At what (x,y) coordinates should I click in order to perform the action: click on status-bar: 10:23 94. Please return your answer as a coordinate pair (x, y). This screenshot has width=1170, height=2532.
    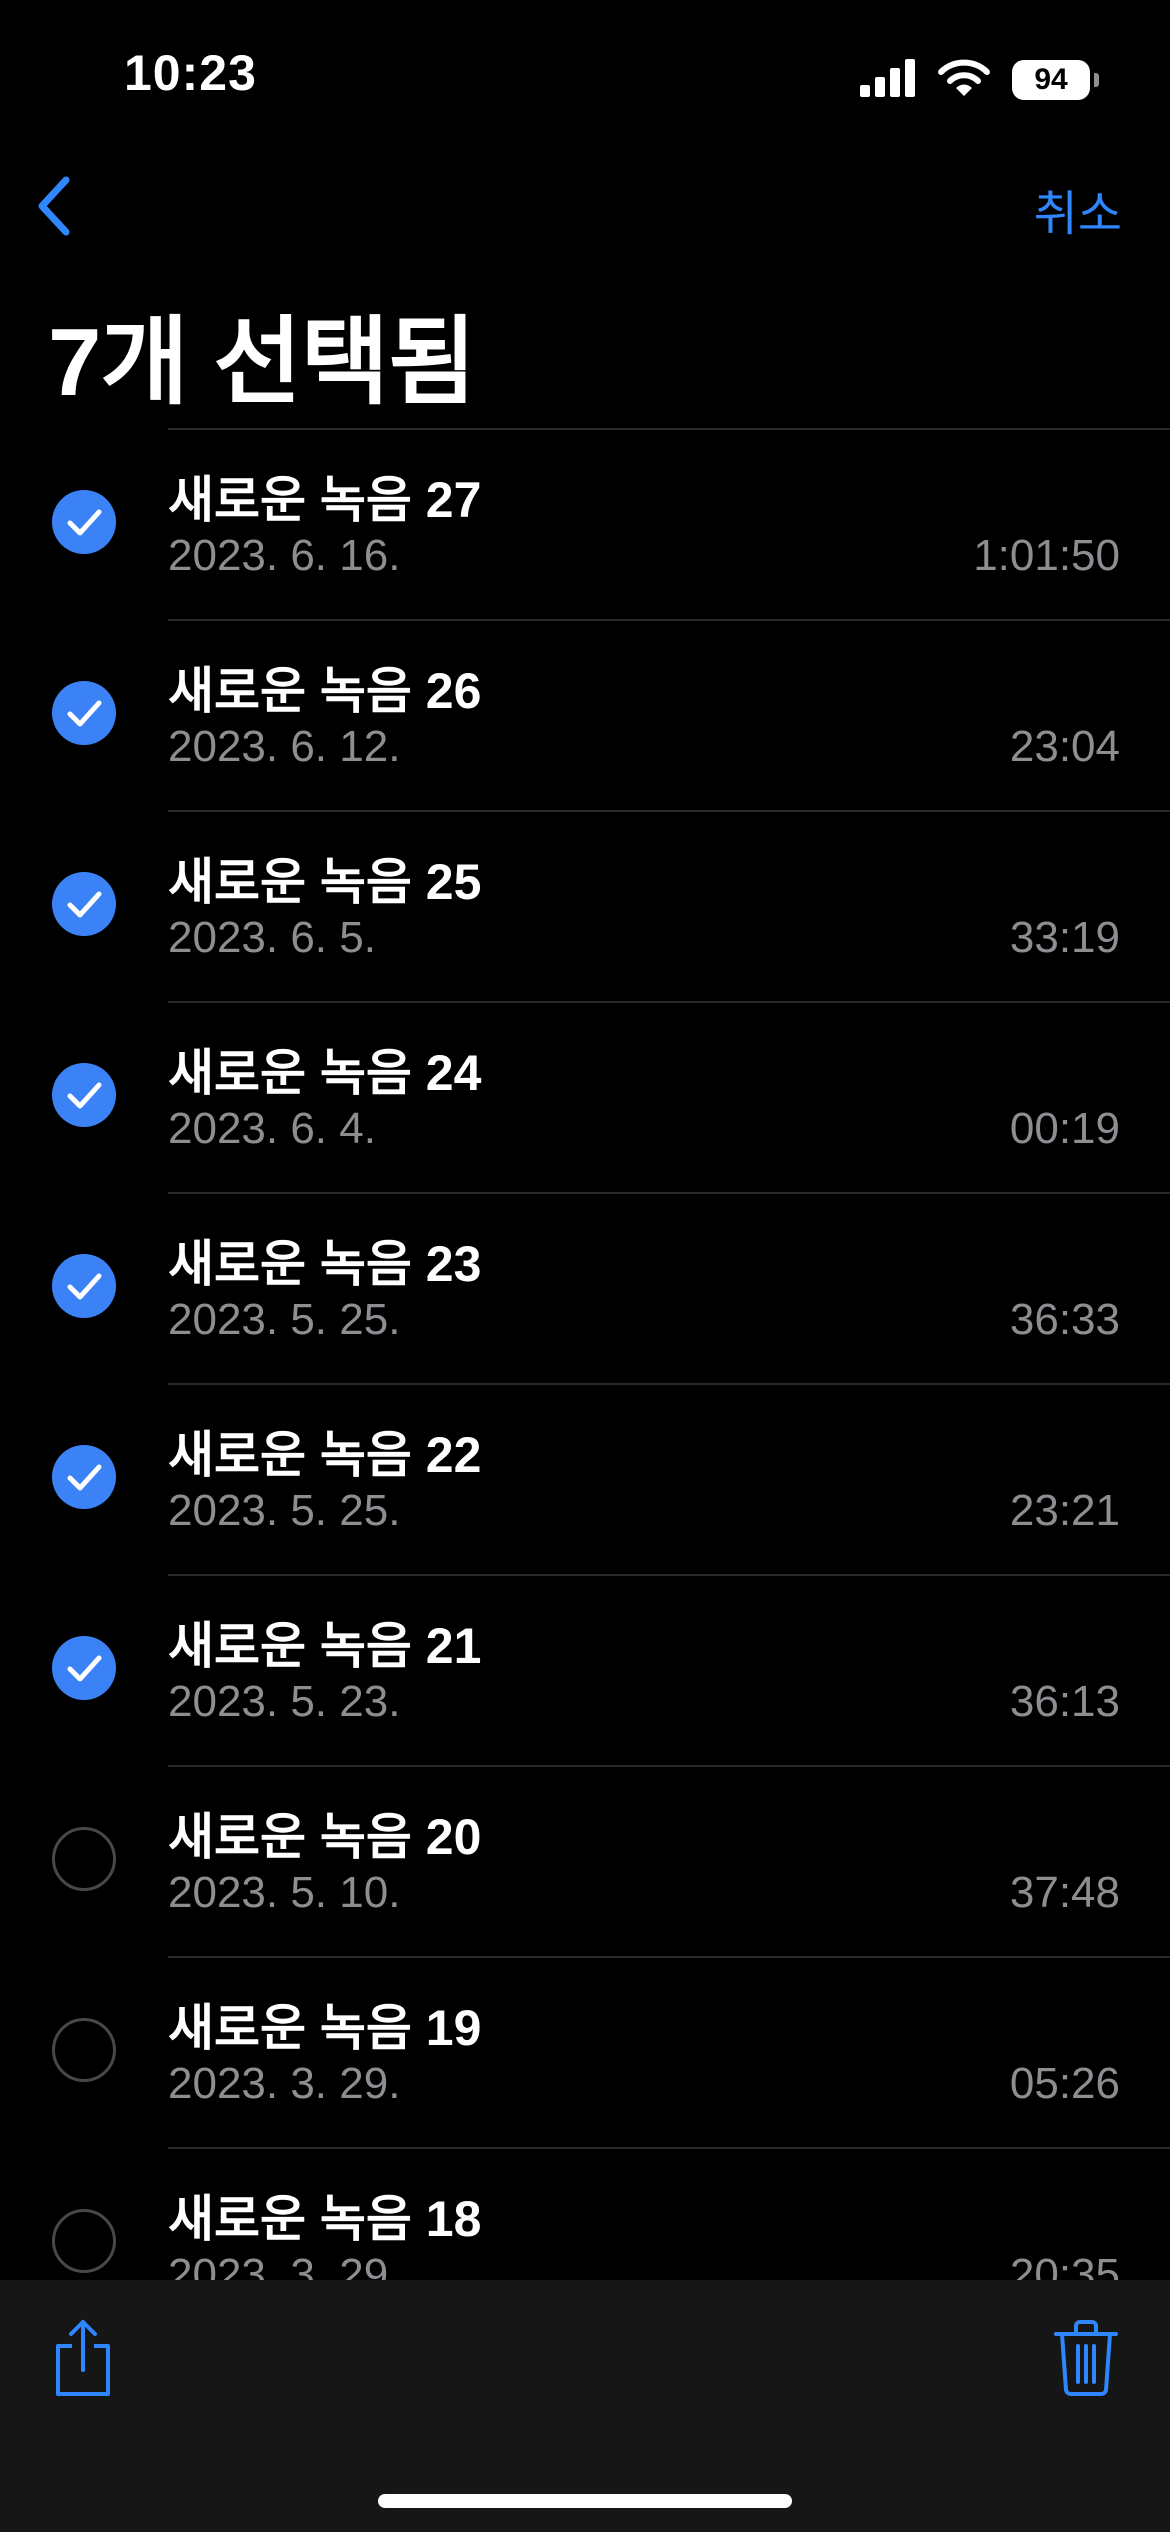
    Looking at the image, I should click on (585, 75).